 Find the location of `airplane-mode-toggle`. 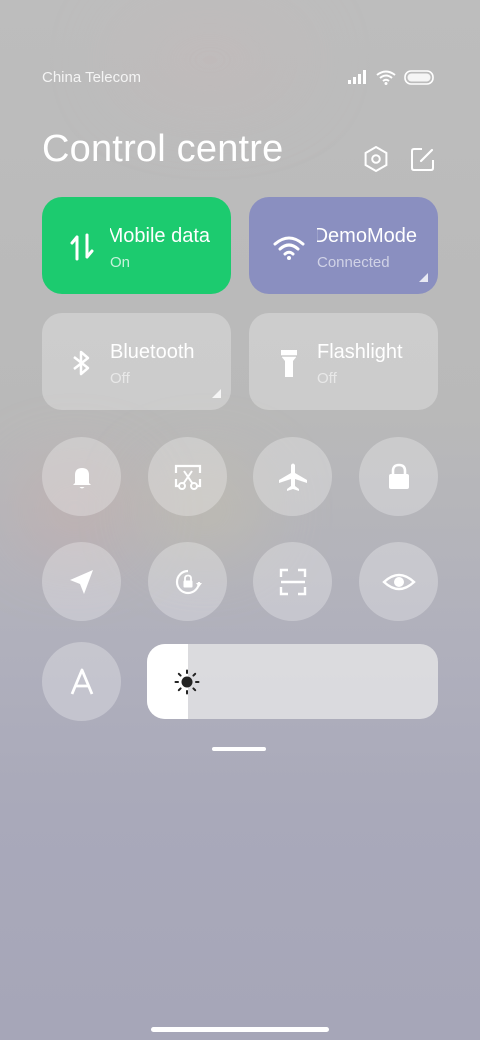

airplane-mode-toggle is located at coordinates (292, 476).